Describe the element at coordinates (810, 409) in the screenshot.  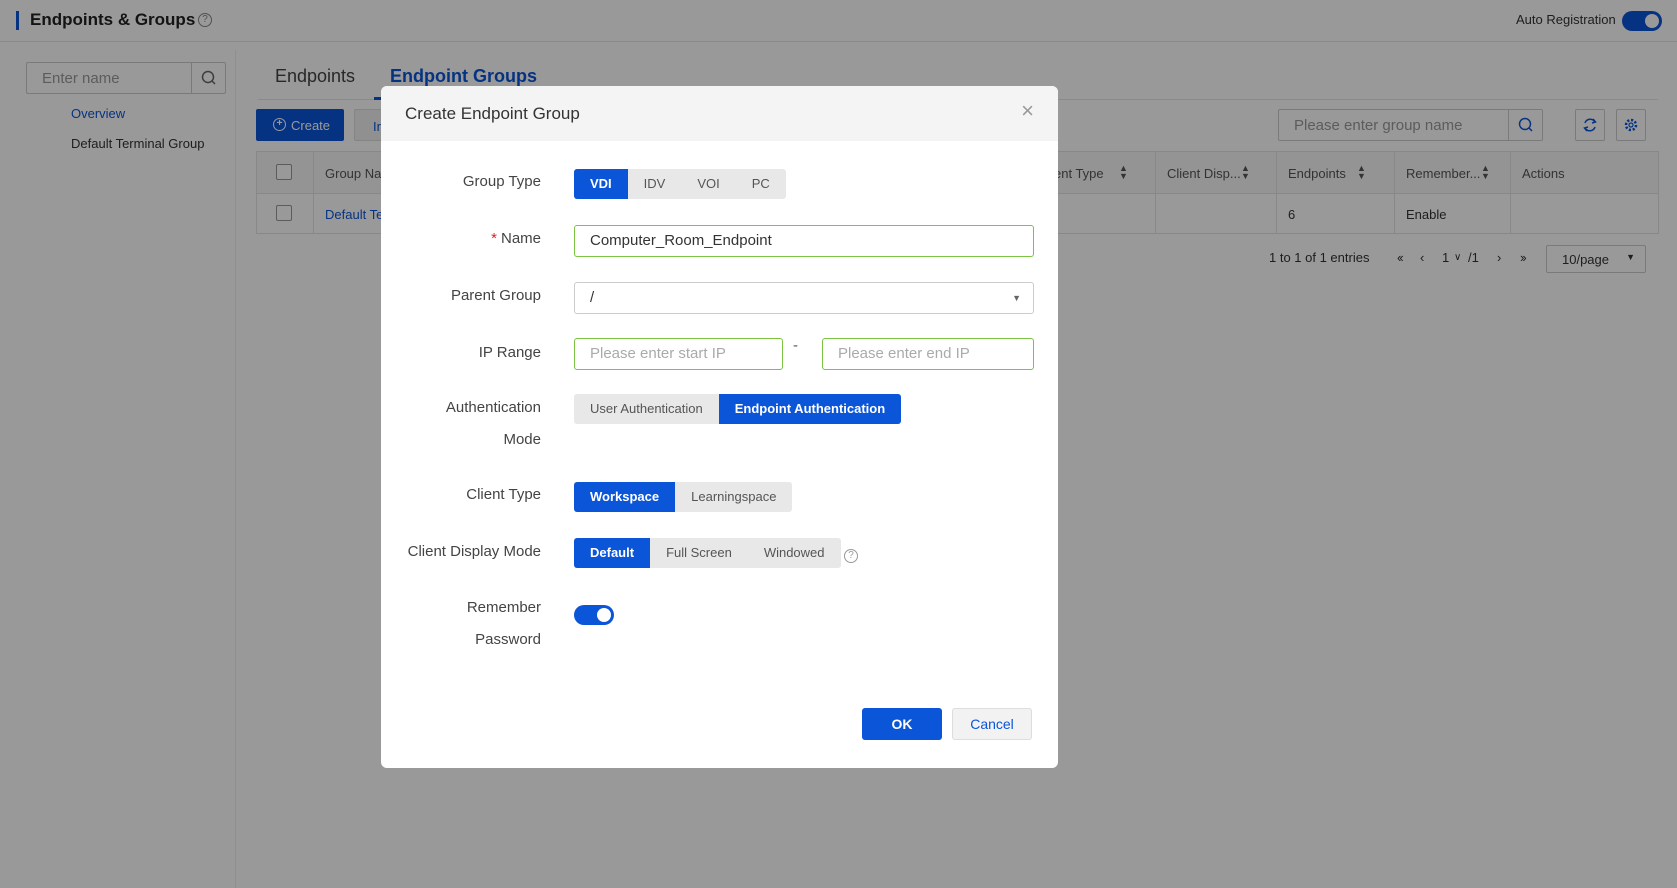
I see `auth-mode-option-endpoint: Endpoint Authentication` at that location.